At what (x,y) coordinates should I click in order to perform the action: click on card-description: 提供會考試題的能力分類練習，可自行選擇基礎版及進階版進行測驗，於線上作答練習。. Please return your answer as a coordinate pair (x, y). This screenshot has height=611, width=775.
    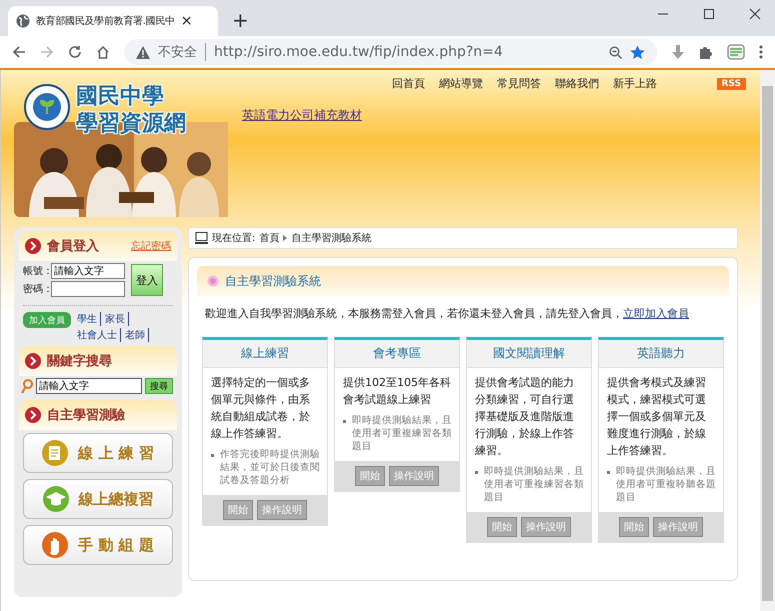
    Looking at the image, I should click on (525, 417).